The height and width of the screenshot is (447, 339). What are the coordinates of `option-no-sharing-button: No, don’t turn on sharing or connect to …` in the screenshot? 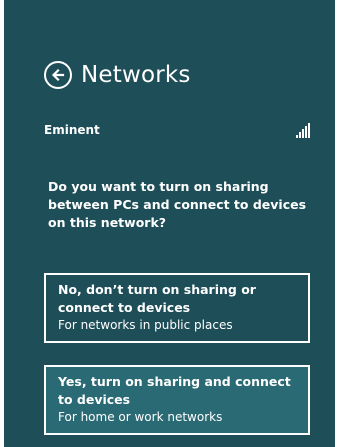 It's located at (177, 308).